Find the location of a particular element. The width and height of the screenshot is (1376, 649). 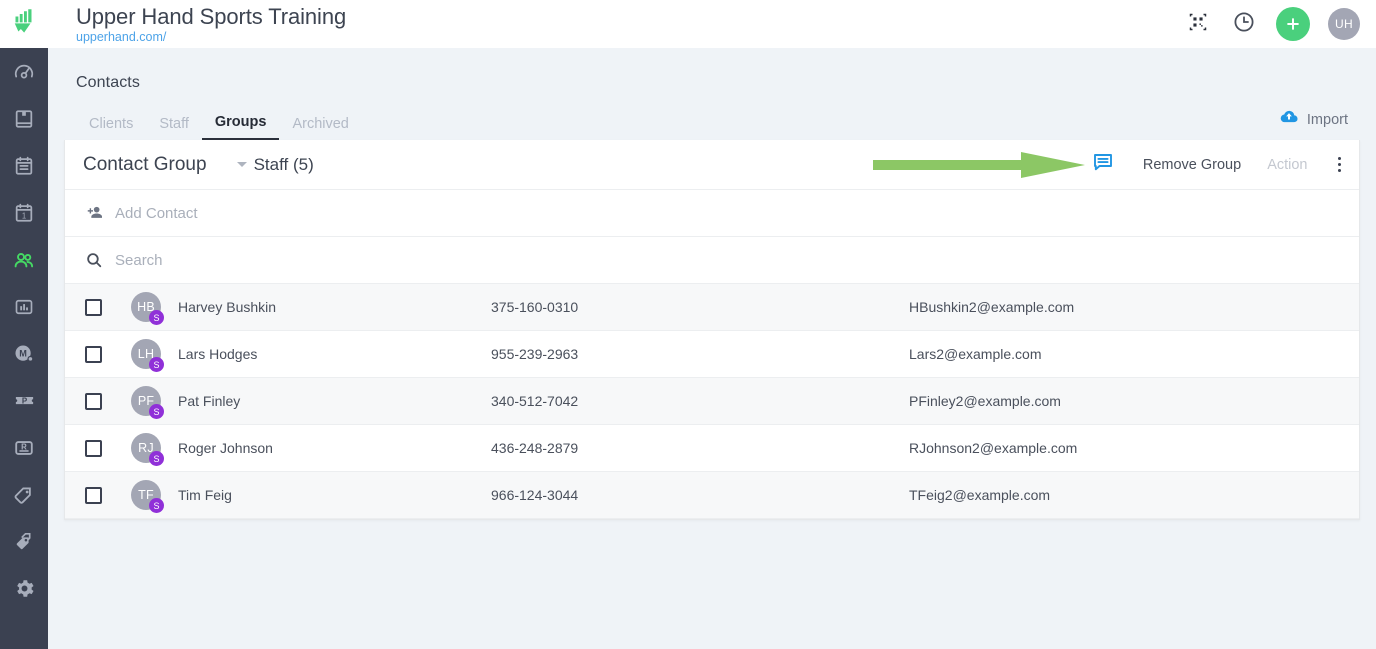

sidebar-item-dashboard is located at coordinates (24, 71).